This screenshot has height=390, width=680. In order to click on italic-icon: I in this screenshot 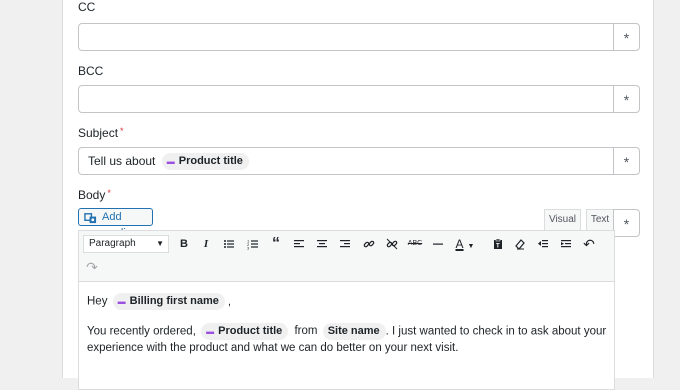, I will do `click(206, 244)`.